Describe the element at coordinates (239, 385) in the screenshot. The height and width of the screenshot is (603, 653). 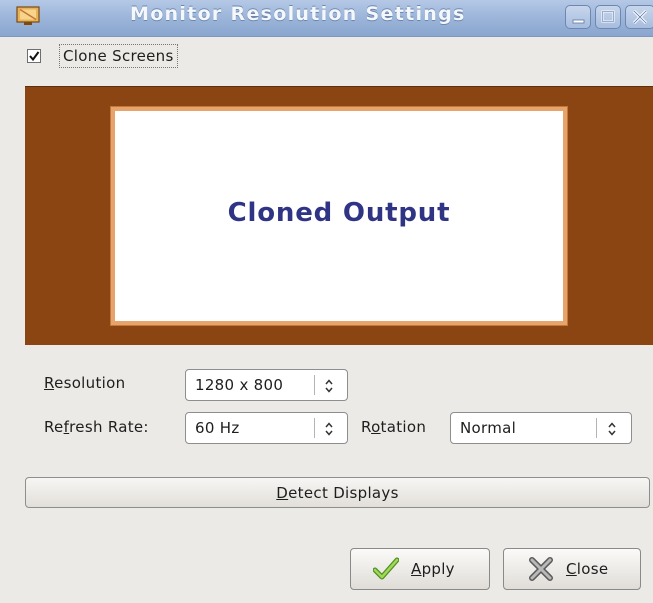
I see `resolution-value: 1280 x 800` at that location.